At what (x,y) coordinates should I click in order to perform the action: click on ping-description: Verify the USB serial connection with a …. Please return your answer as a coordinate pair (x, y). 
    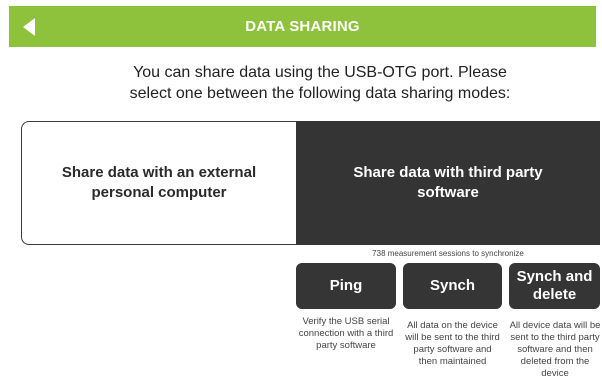
    Looking at the image, I should click on (346, 333).